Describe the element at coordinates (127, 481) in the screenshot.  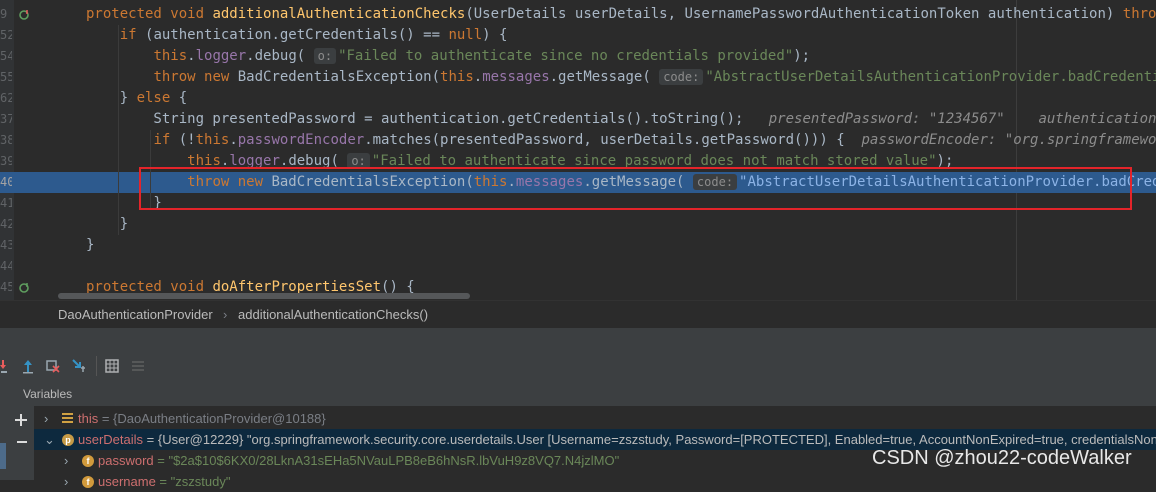
I see `variable-name: username` at that location.